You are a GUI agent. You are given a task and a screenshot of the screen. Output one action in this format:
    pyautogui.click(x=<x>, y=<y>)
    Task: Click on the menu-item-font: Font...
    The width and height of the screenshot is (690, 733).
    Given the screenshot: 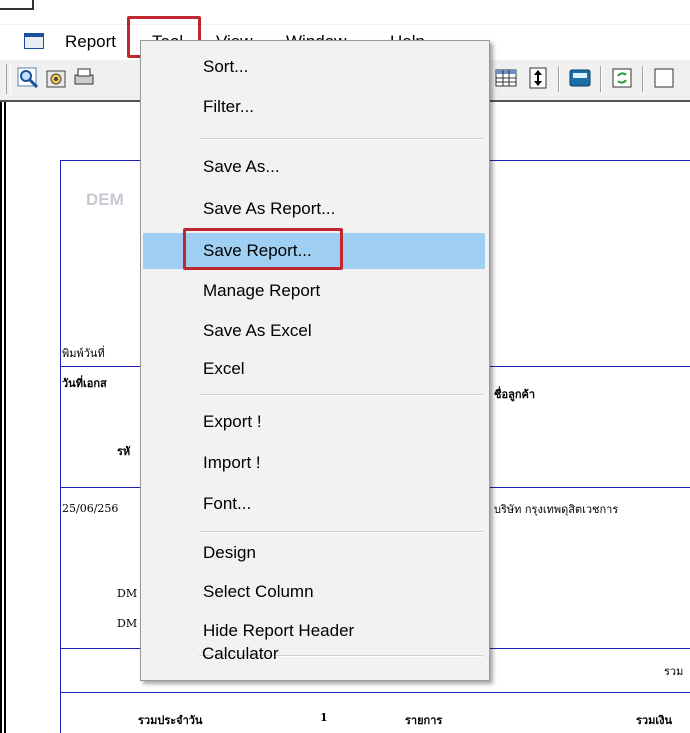 What is the action you would take?
    pyautogui.click(x=314, y=504)
    